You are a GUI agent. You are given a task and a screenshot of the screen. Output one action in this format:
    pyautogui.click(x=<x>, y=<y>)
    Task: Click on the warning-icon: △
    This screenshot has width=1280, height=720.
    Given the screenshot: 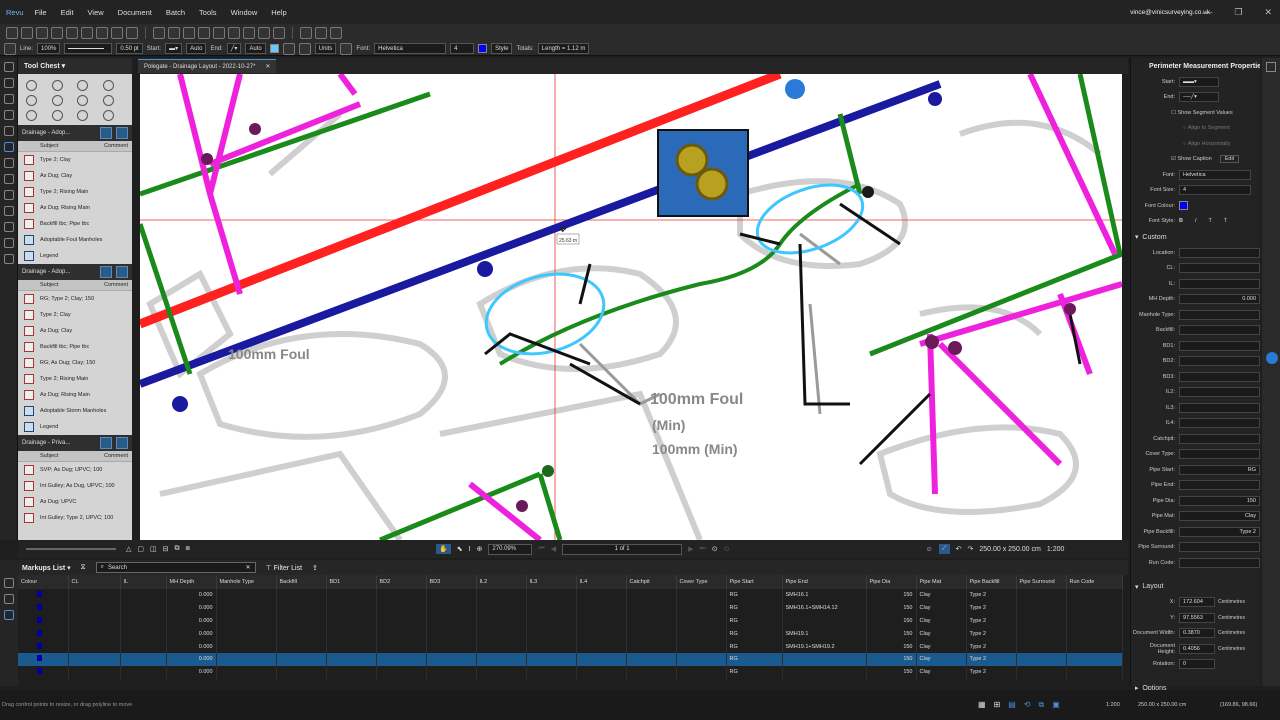 What is the action you would take?
    pyautogui.click(x=128, y=549)
    